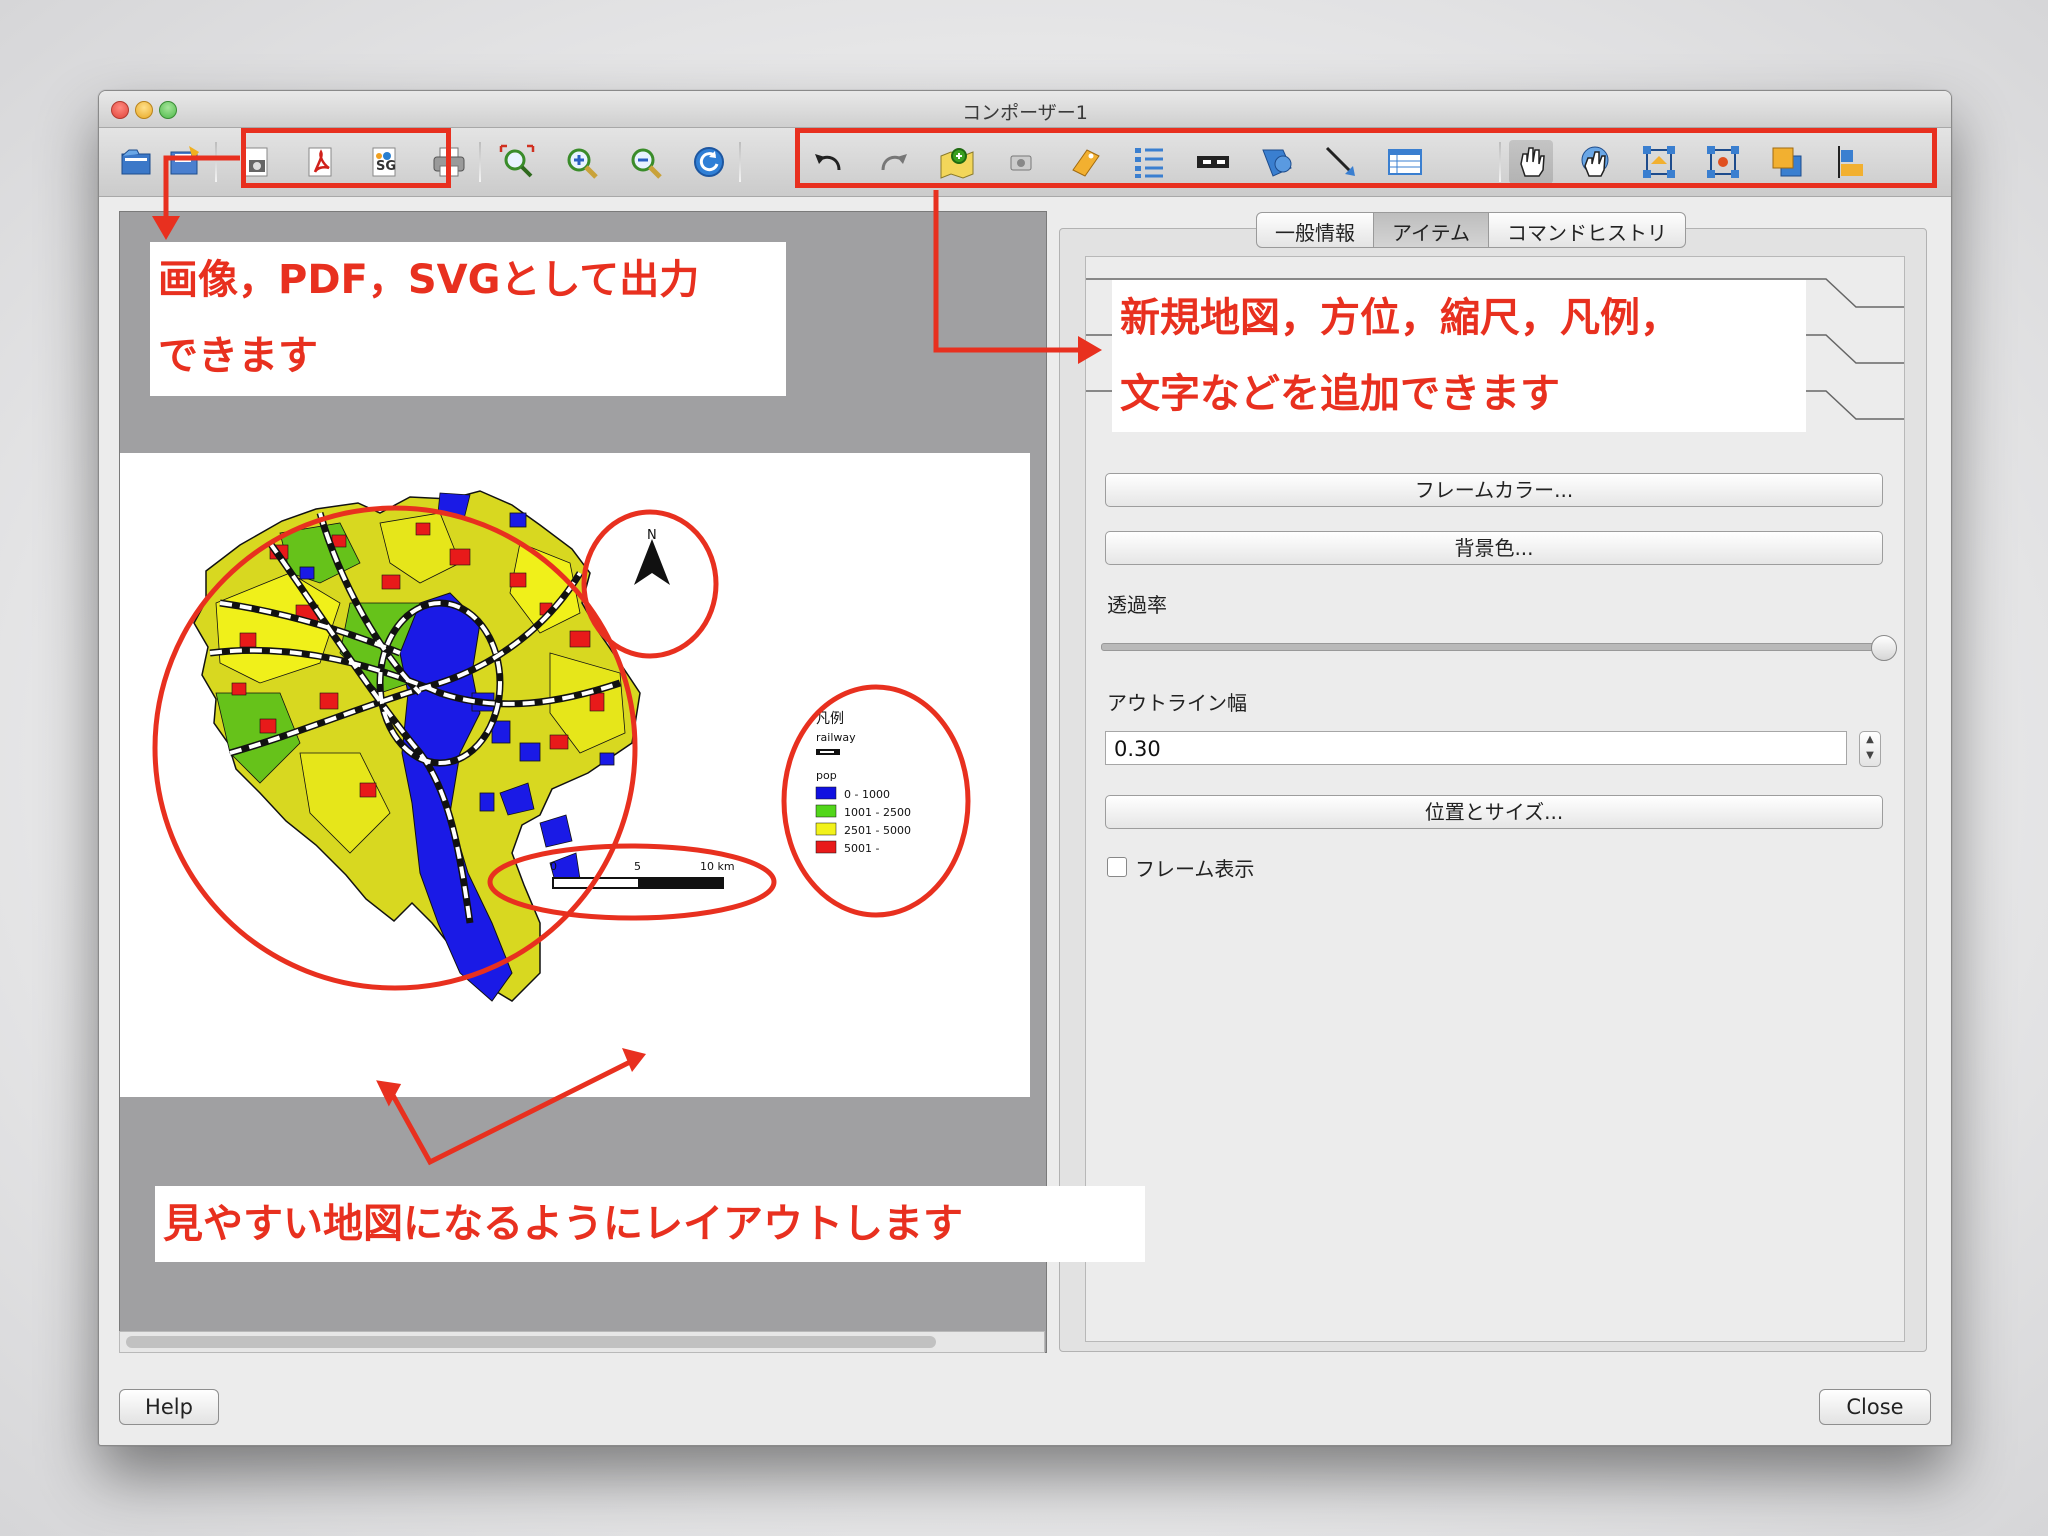 Image resolution: width=2048 pixels, height=1536 pixels. What do you see at coordinates (1659, 162) in the screenshot?
I see `group-icon` at bounding box center [1659, 162].